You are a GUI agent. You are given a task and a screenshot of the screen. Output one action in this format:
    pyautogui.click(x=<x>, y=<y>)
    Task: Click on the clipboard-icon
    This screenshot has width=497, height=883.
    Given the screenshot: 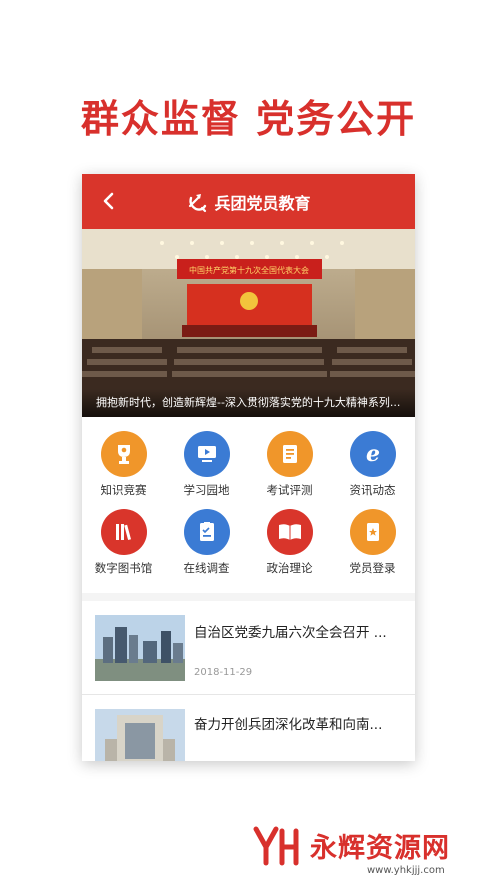 What is the action you would take?
    pyautogui.click(x=206, y=532)
    